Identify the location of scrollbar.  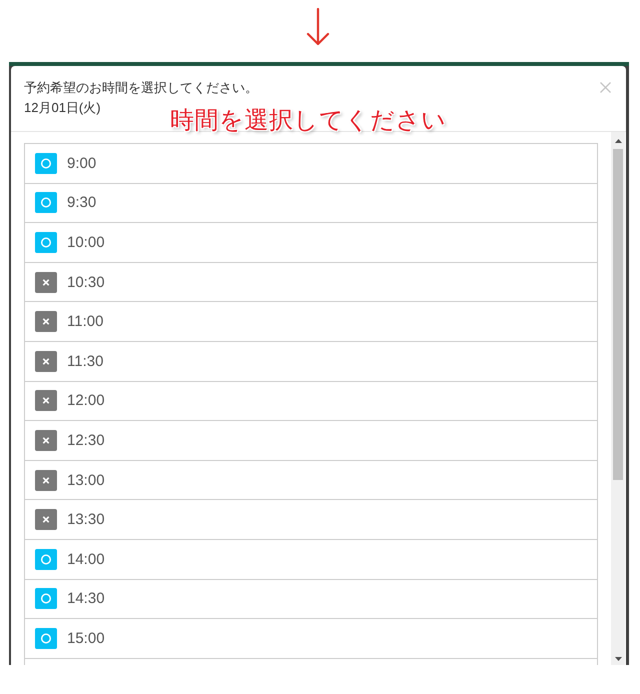
(618, 398).